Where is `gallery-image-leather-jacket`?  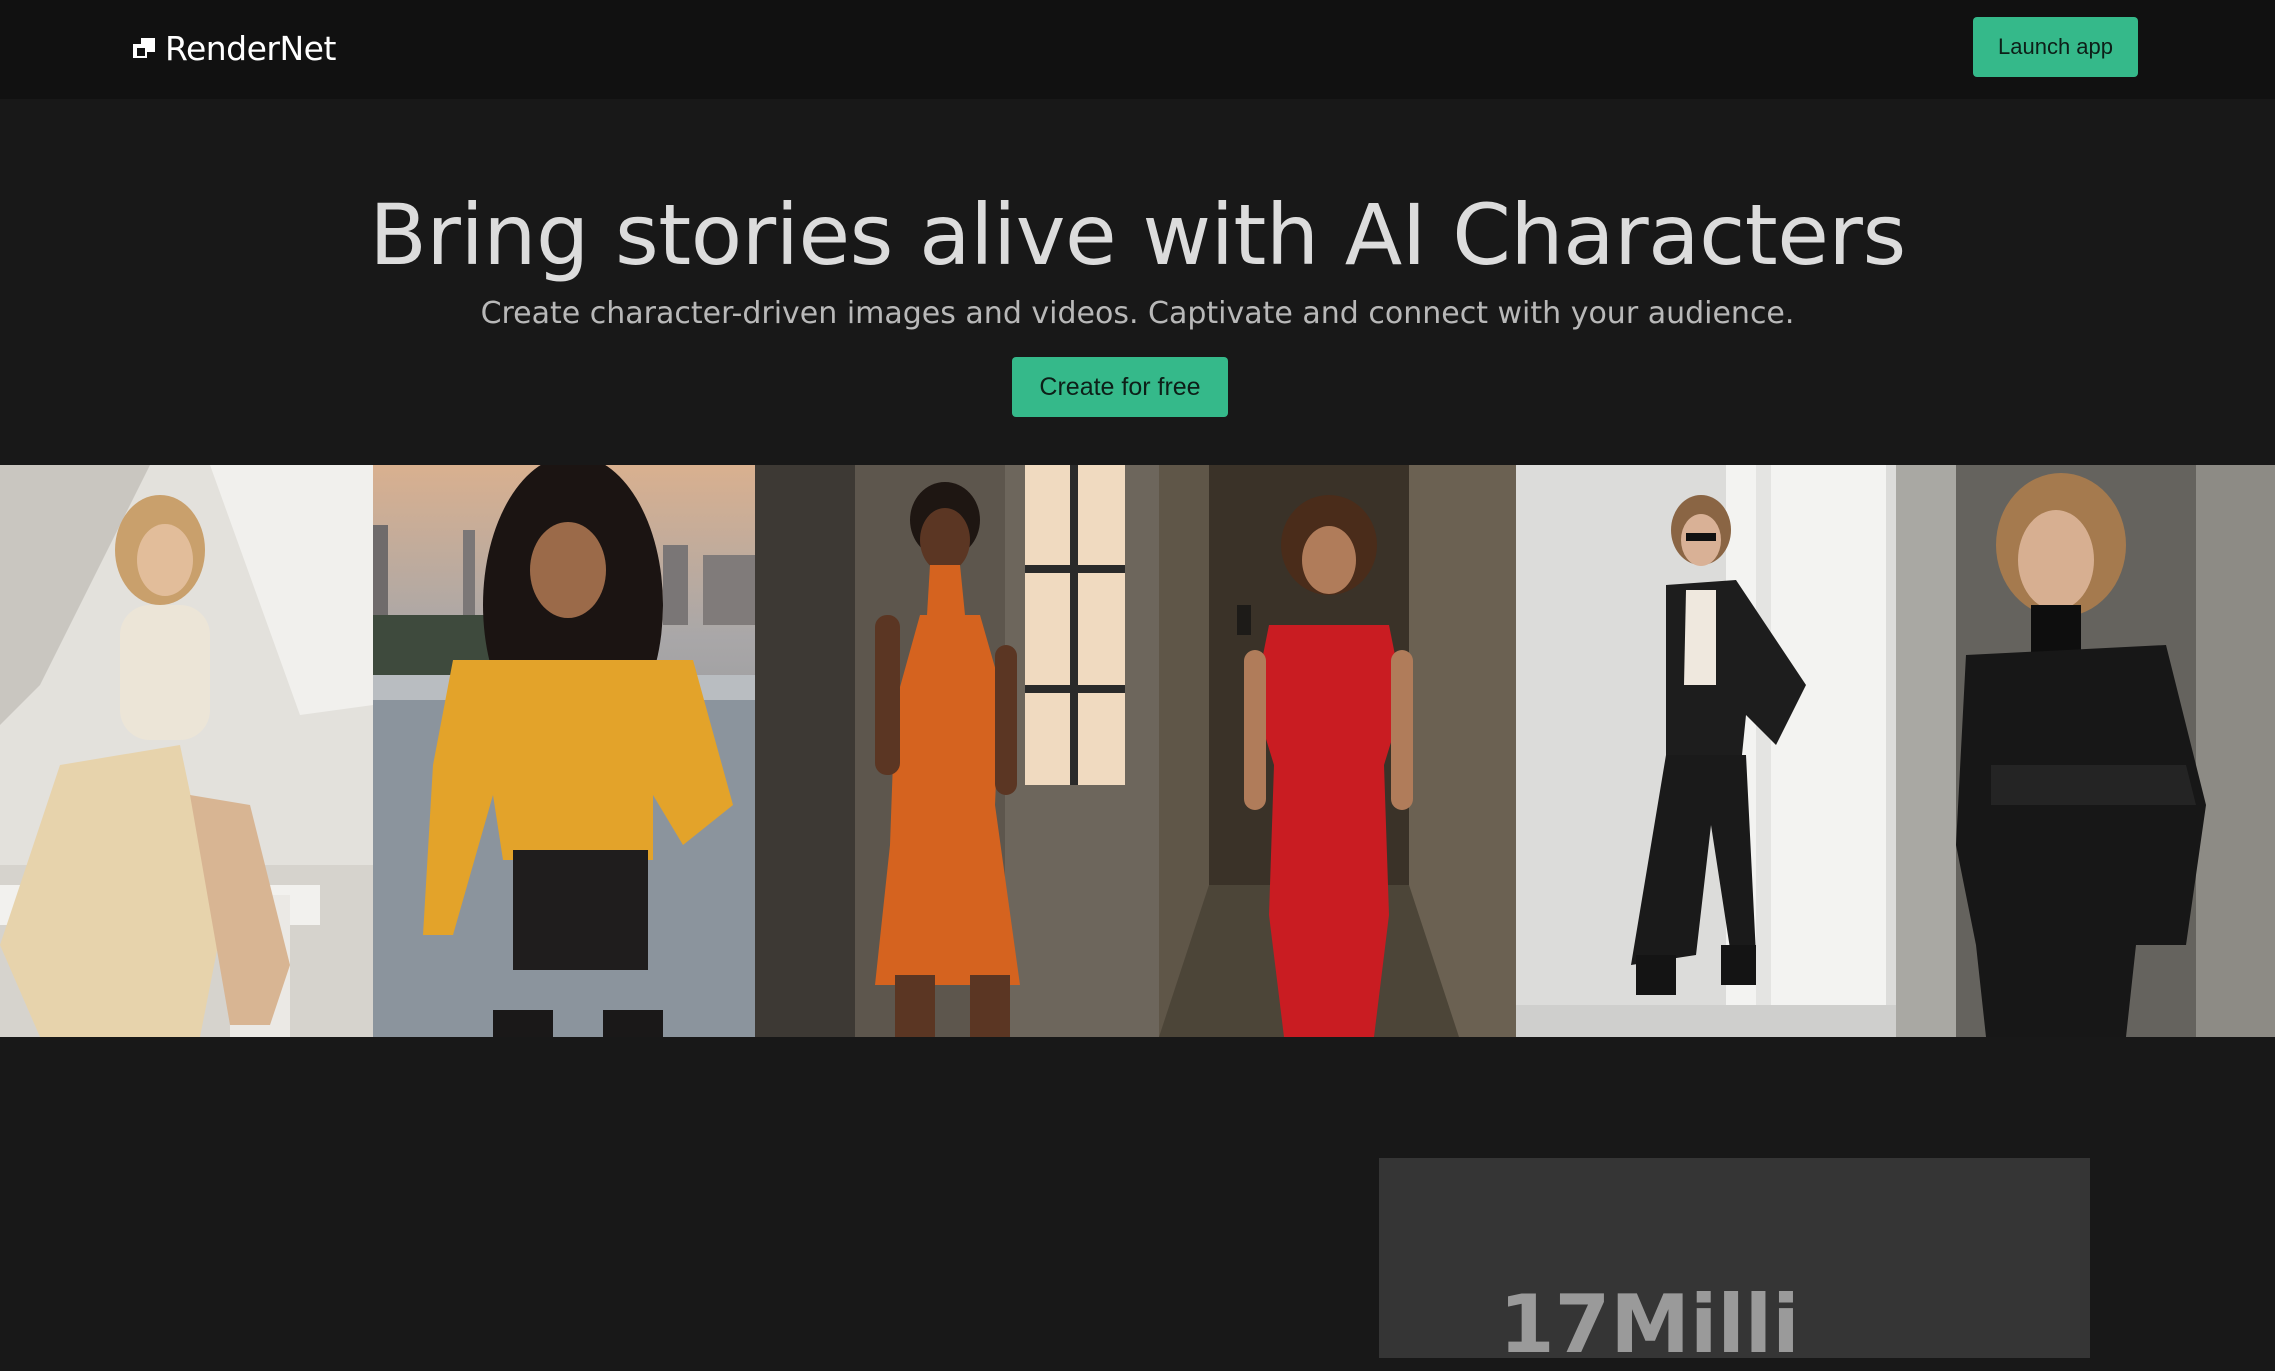 gallery-image-leather-jacket is located at coordinates (2085, 751).